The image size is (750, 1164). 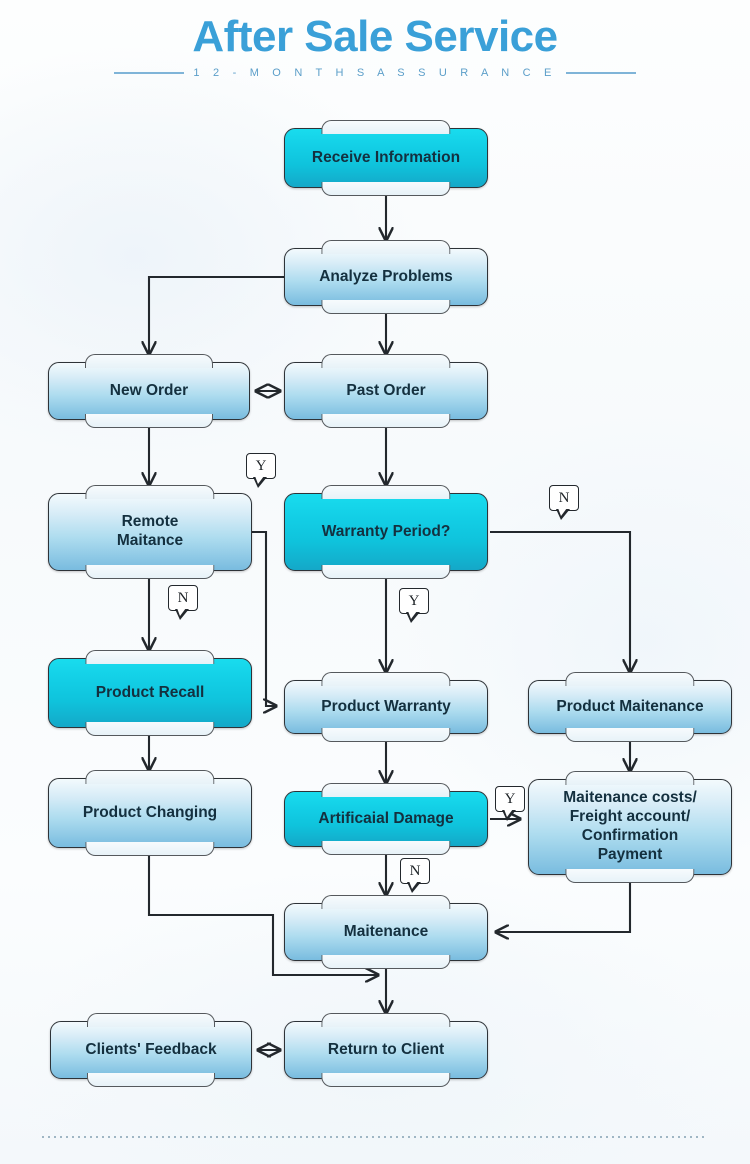 I want to click on node-label: Analyze Problems, so click(x=386, y=276).